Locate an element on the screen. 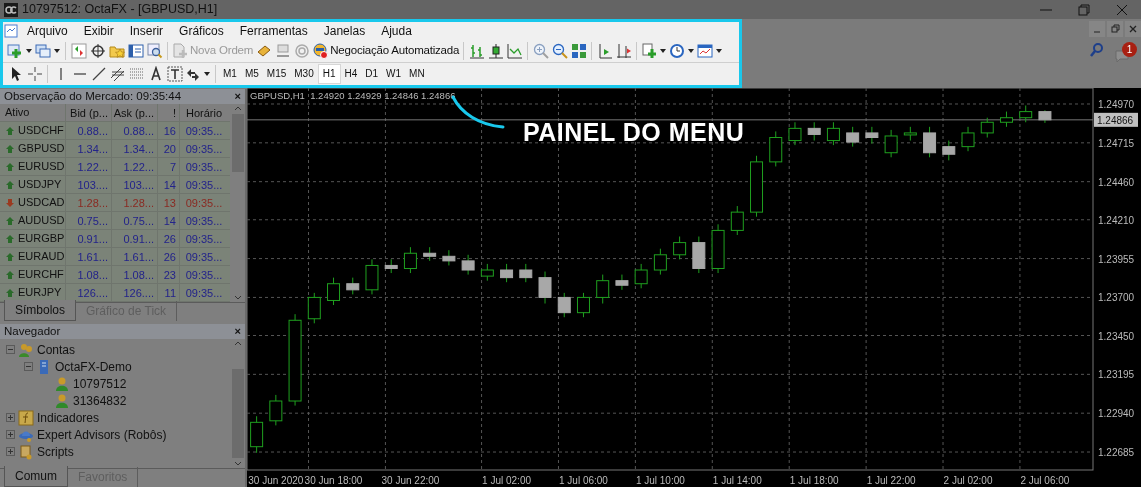  timeframe-button: W1 is located at coordinates (394, 73).